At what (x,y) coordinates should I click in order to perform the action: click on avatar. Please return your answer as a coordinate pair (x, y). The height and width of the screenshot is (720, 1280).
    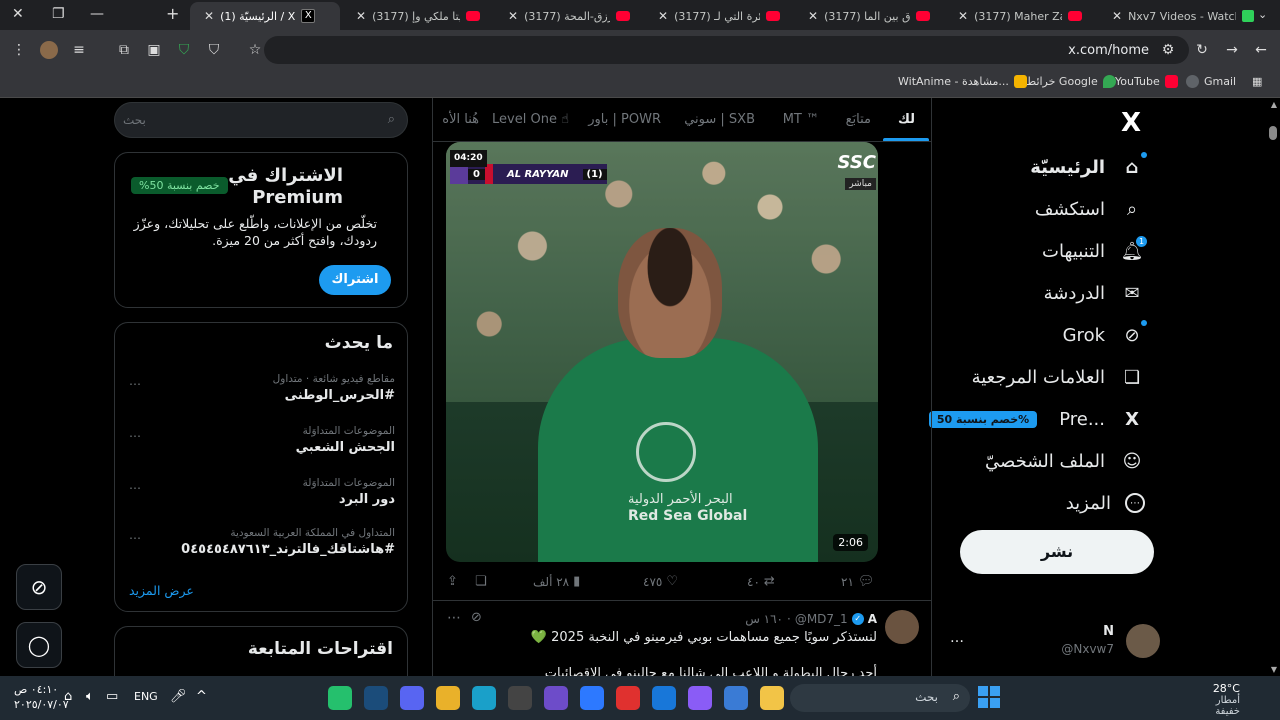
    Looking at the image, I should click on (902, 627).